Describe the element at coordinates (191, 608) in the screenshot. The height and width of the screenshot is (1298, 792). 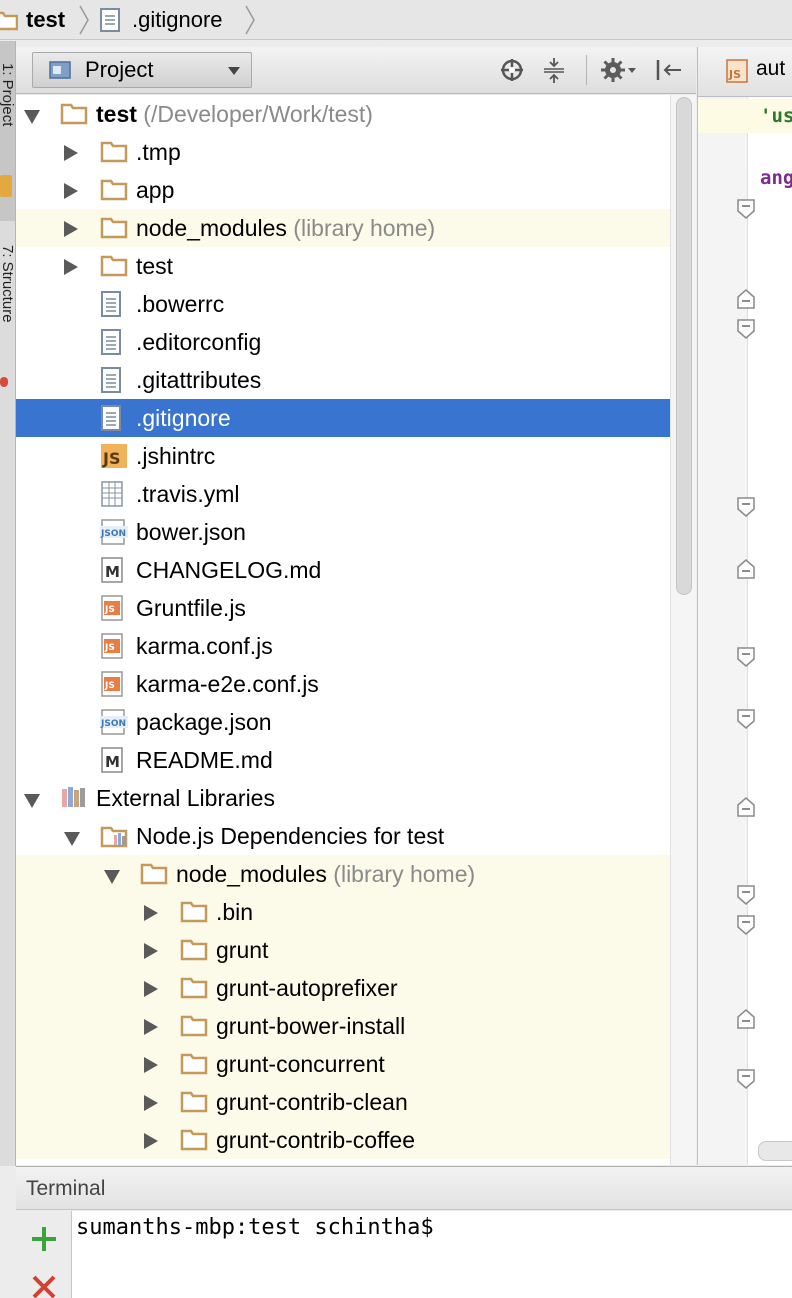
I see `tree-item-label: Gruntfile.js` at that location.